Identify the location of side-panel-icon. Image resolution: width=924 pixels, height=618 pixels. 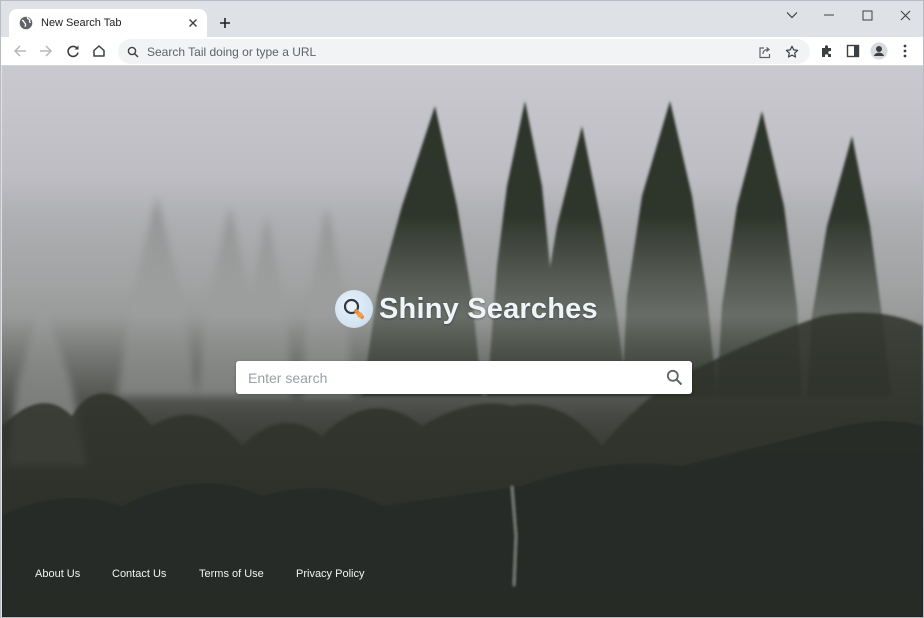
(853, 51).